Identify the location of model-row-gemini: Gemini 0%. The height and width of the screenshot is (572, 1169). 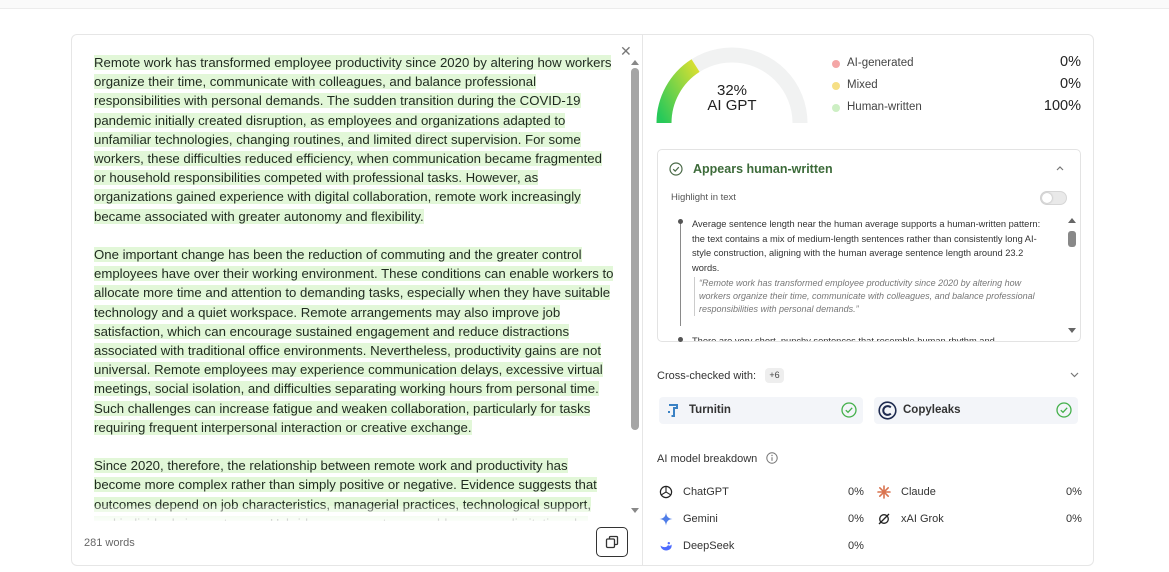
(761, 519).